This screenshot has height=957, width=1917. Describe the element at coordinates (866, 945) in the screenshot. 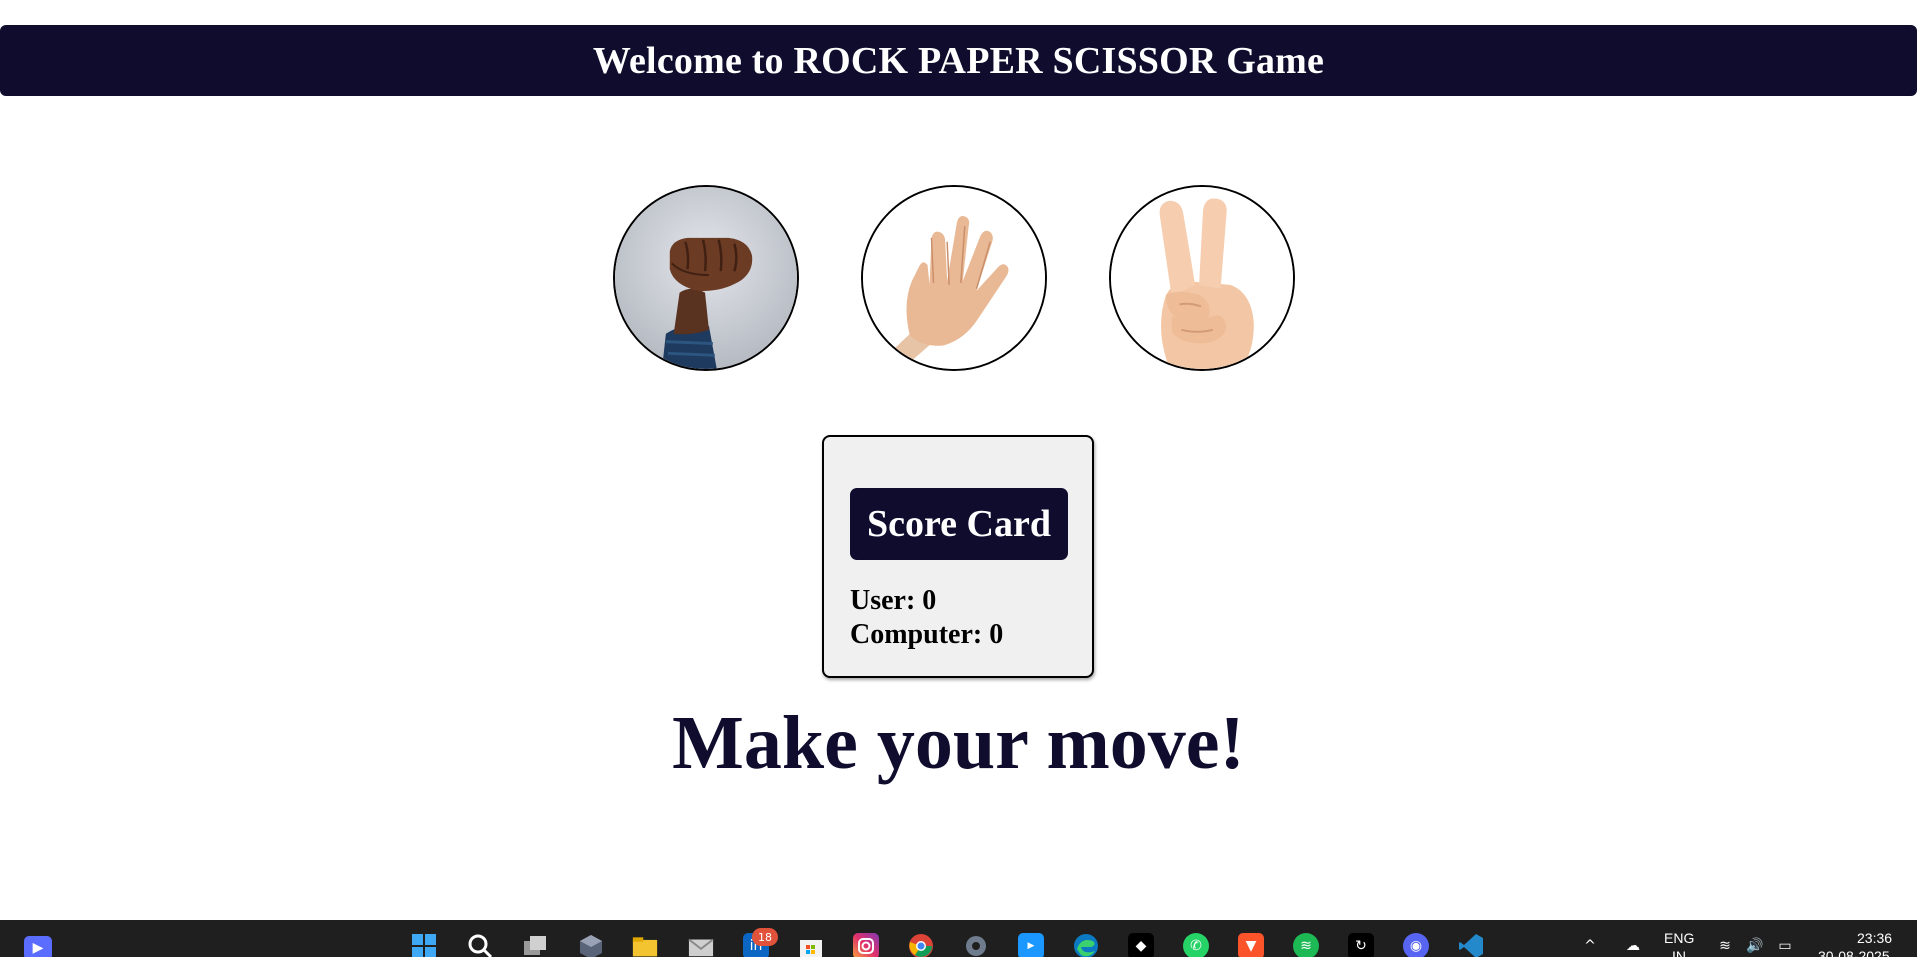

I see `instagram-icon` at that location.